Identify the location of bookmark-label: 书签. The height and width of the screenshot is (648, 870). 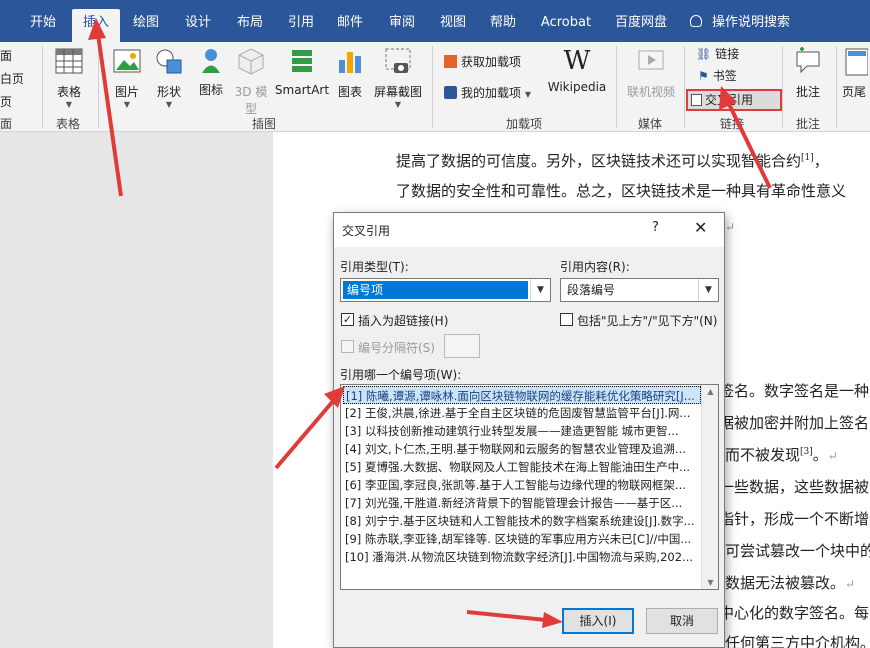
(724, 76).